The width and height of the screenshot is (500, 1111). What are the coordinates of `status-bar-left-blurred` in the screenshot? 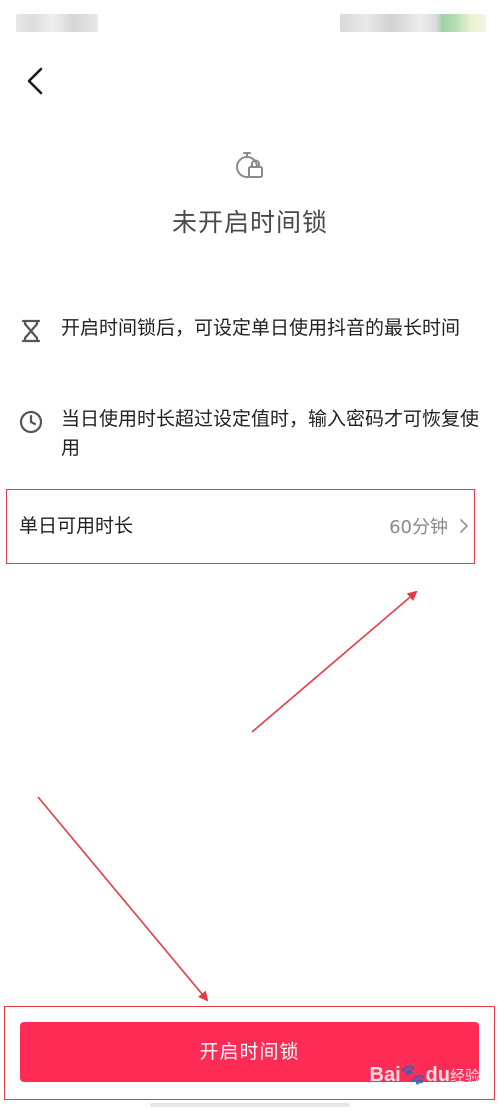 It's located at (57, 23).